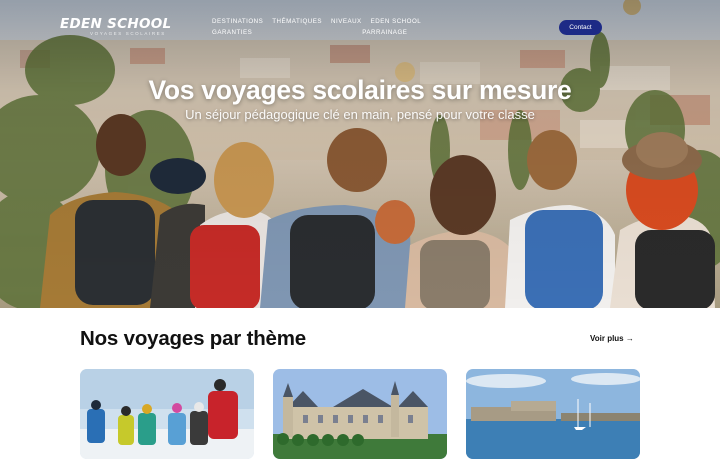 Image resolution: width=720 pixels, height=459 pixels. Describe the element at coordinates (128, 33) in the screenshot. I see `logo-tagline: VOYAGES SCOLAIRES` at that location.